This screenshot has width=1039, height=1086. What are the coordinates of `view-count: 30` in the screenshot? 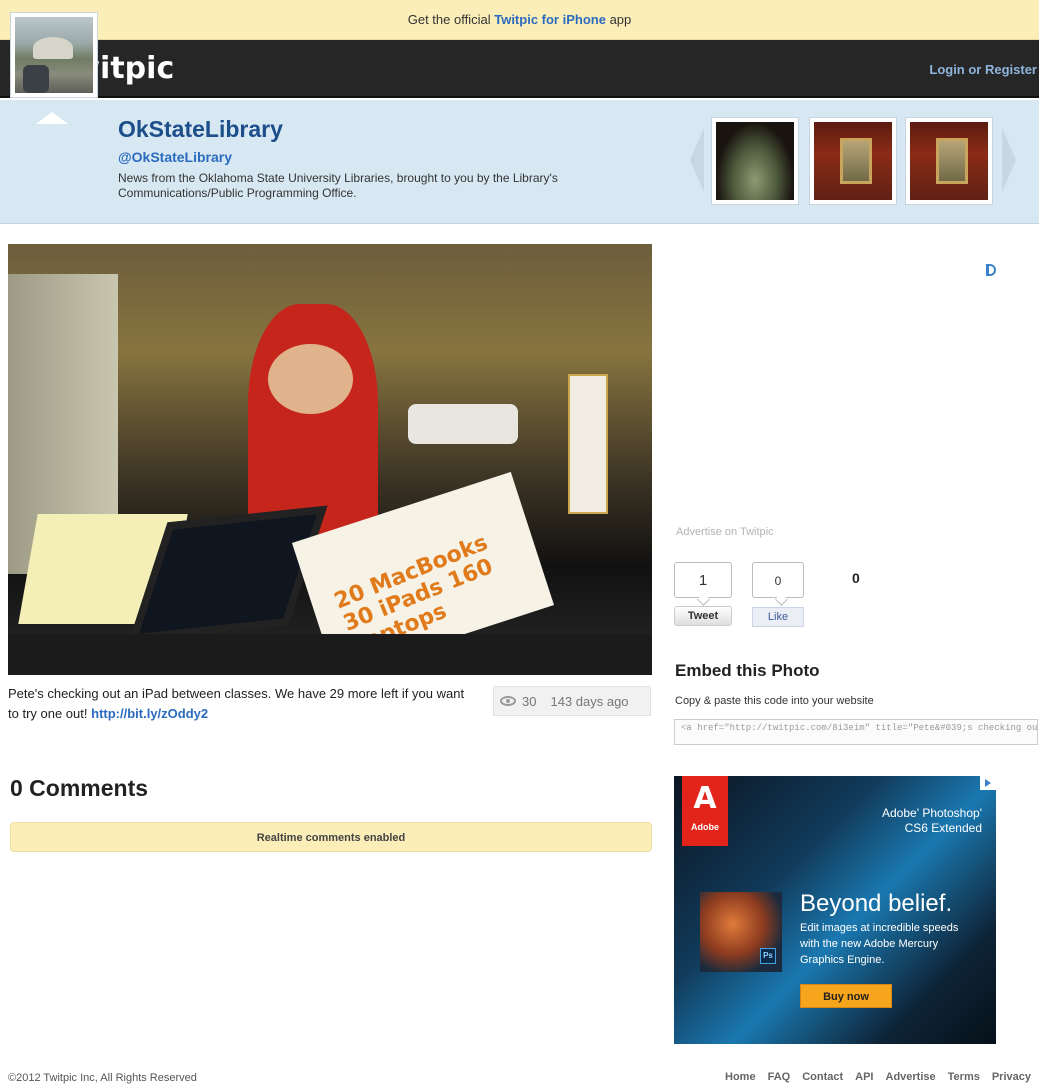 It's located at (529, 701).